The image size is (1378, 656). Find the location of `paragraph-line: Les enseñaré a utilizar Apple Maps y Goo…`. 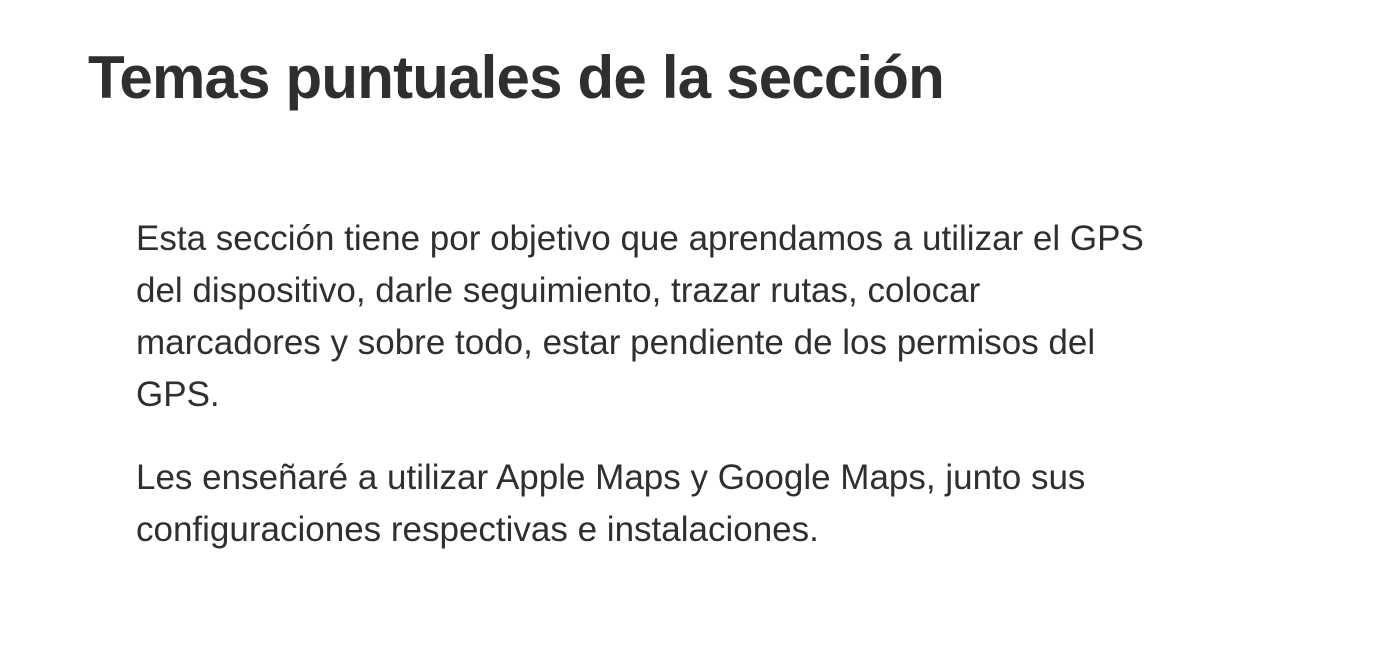

paragraph-line: Les enseñaré a utilizar Apple Maps y Goo… is located at coordinates (611, 477).